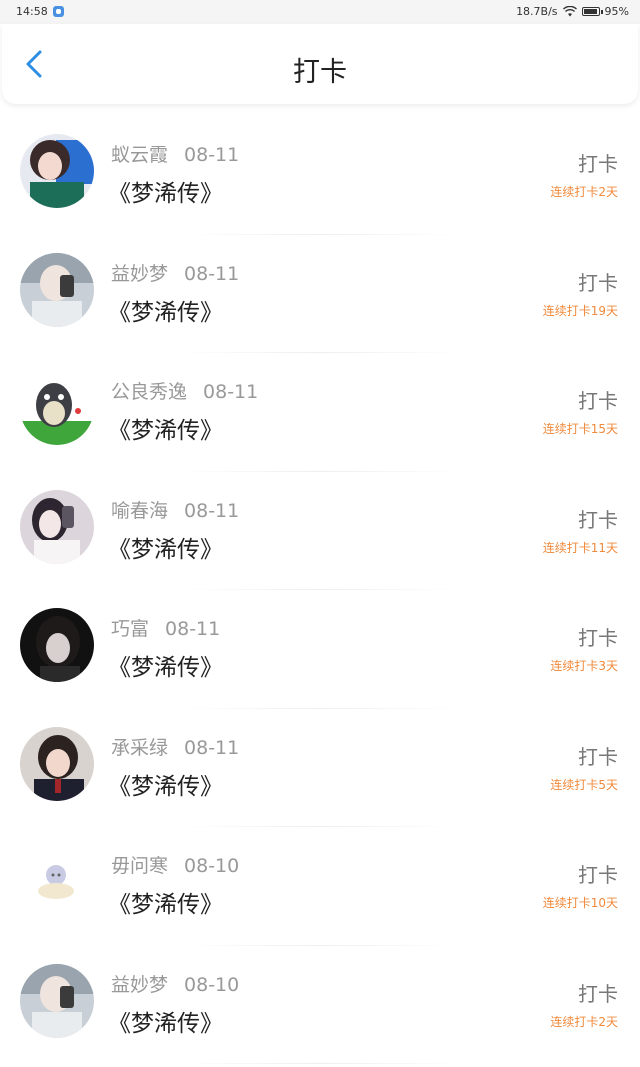  I want to click on user-name: 公良秀逸, so click(149, 392).